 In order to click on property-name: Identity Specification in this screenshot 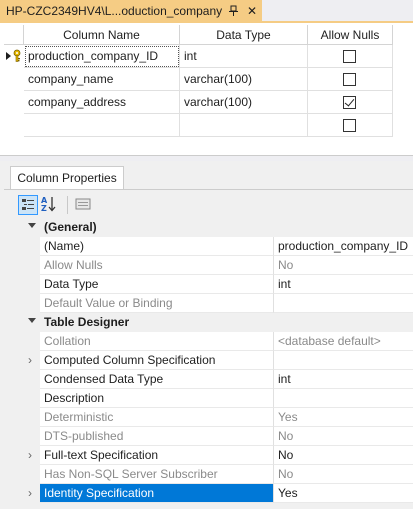, I will do `click(157, 493)`.